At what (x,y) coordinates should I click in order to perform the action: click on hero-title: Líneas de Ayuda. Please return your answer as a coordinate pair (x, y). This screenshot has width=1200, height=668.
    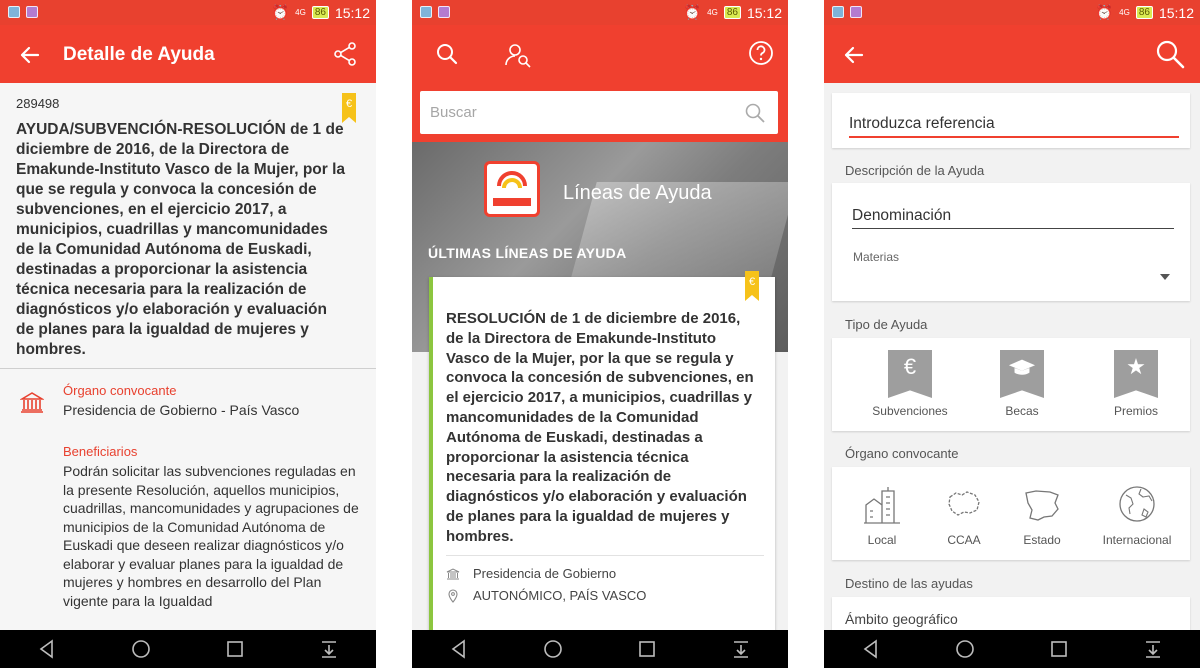
    Looking at the image, I should click on (637, 193).